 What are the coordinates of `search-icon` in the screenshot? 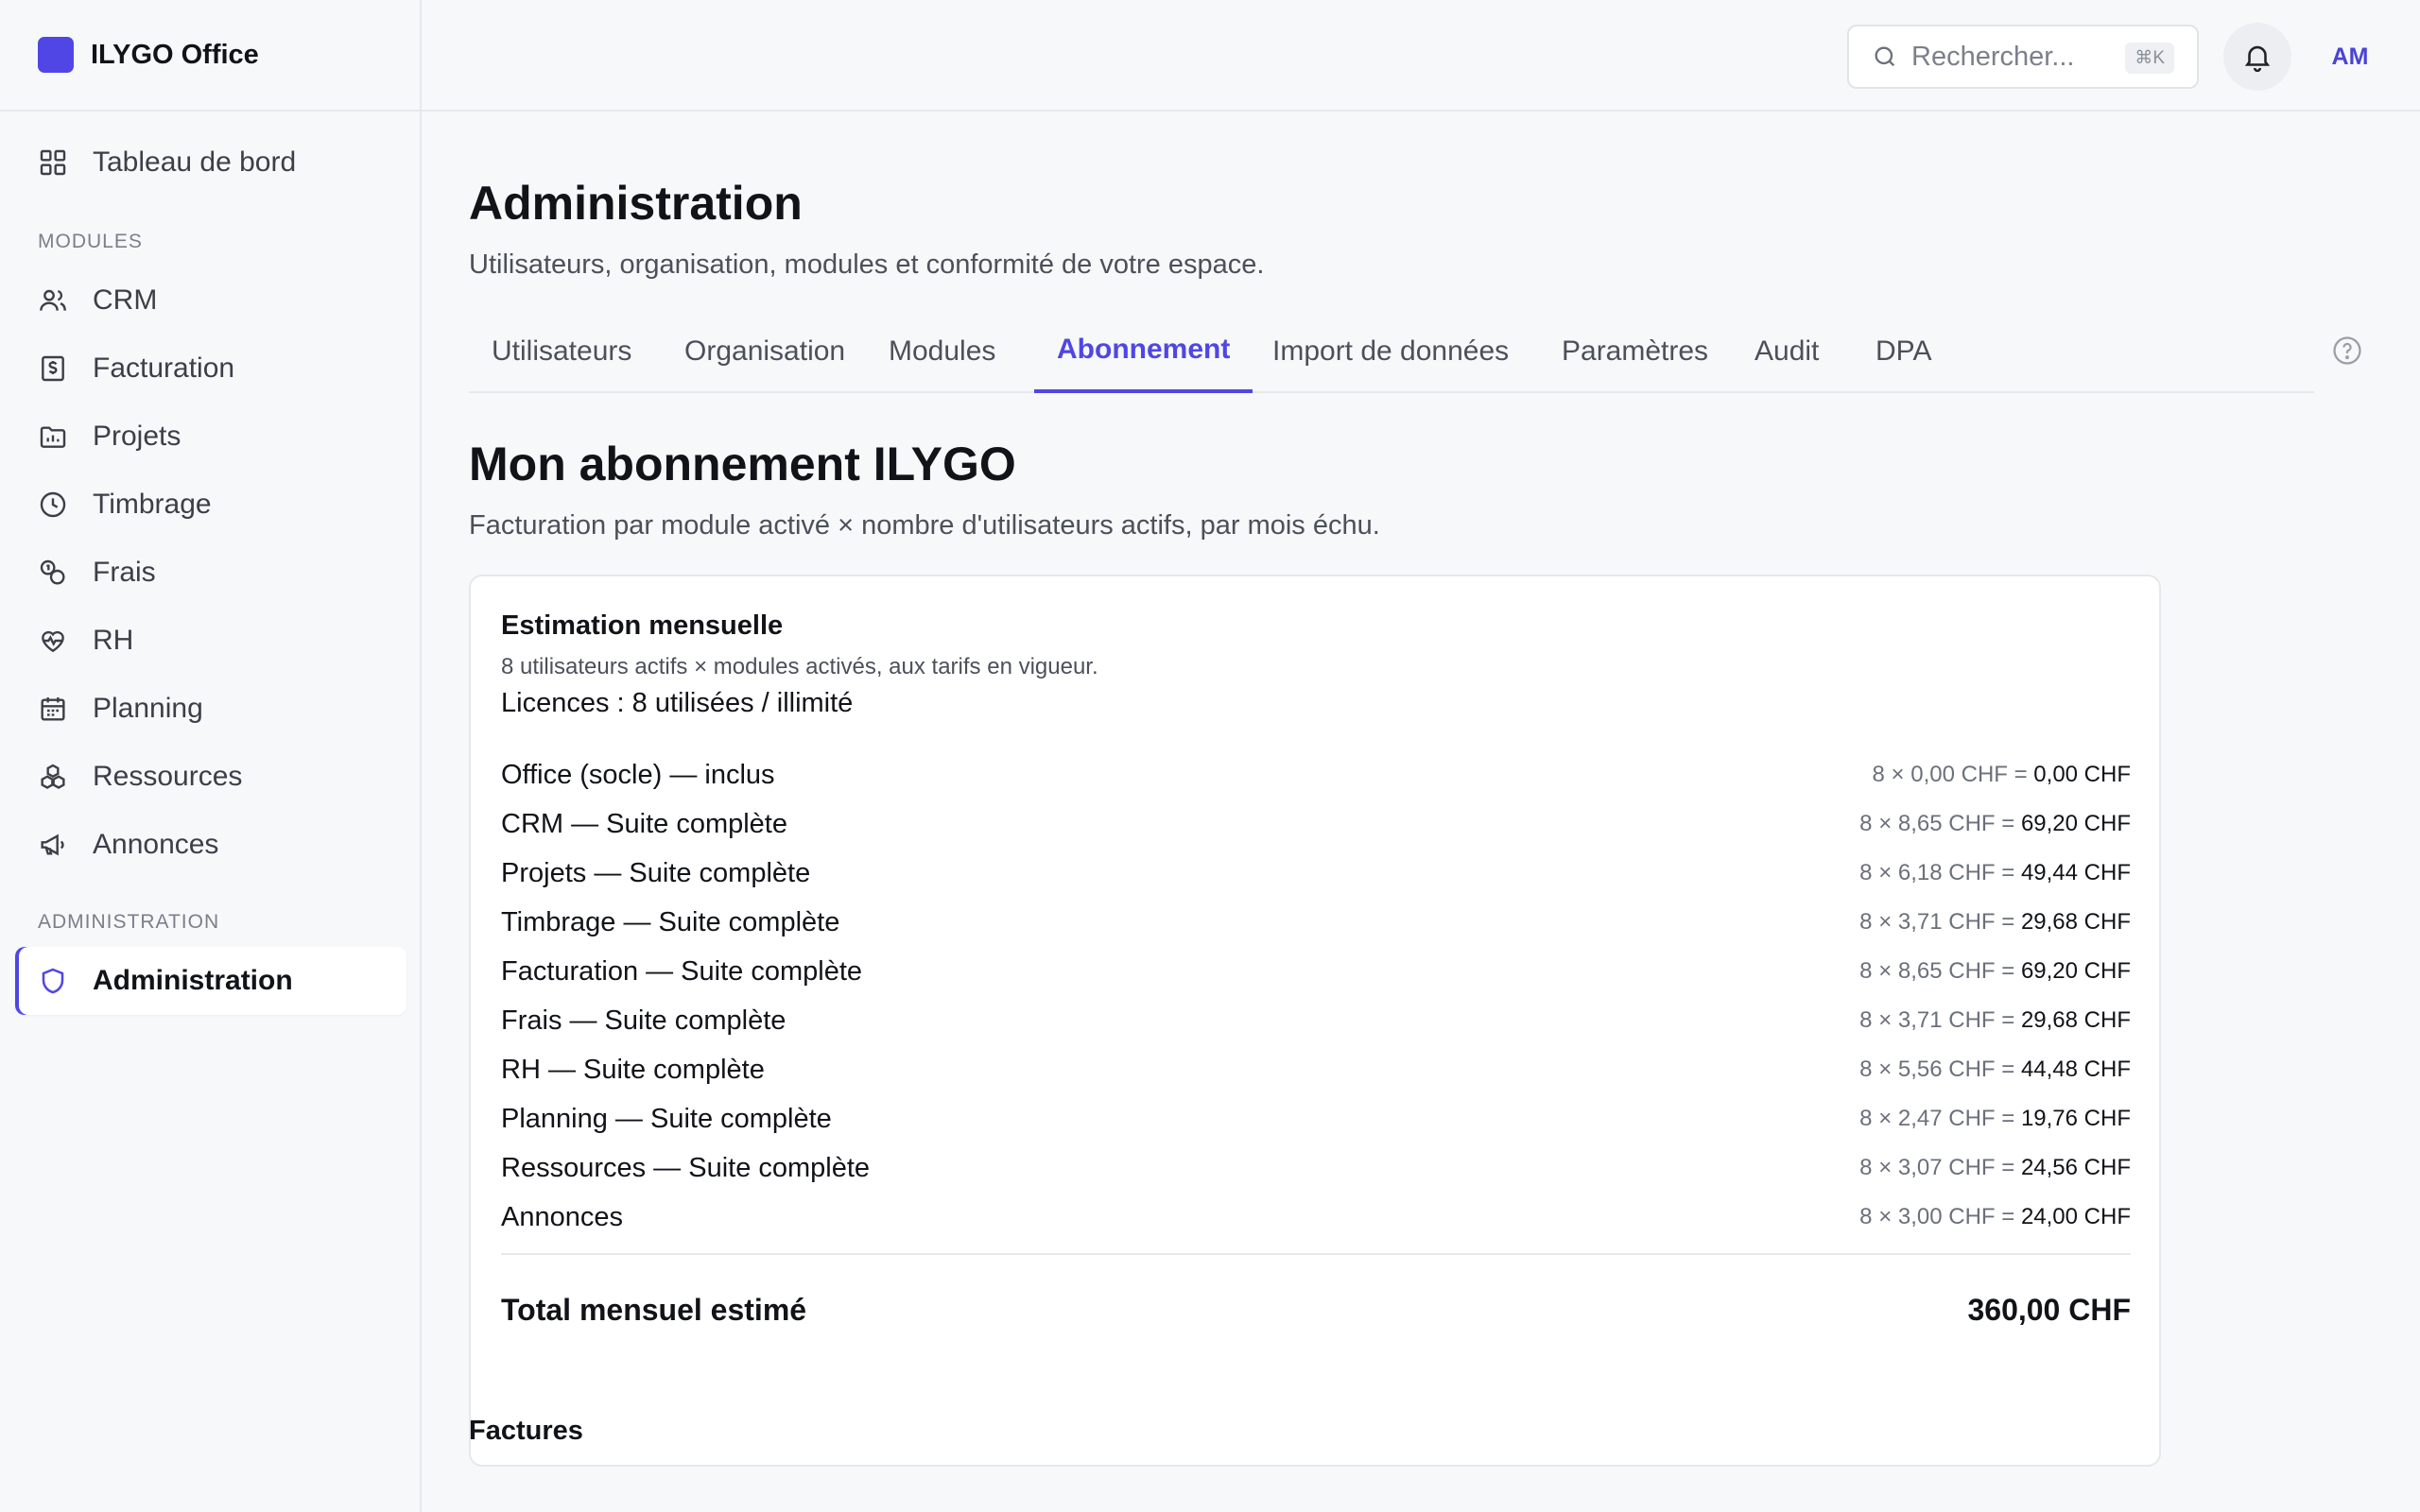 It's located at (1885, 56).